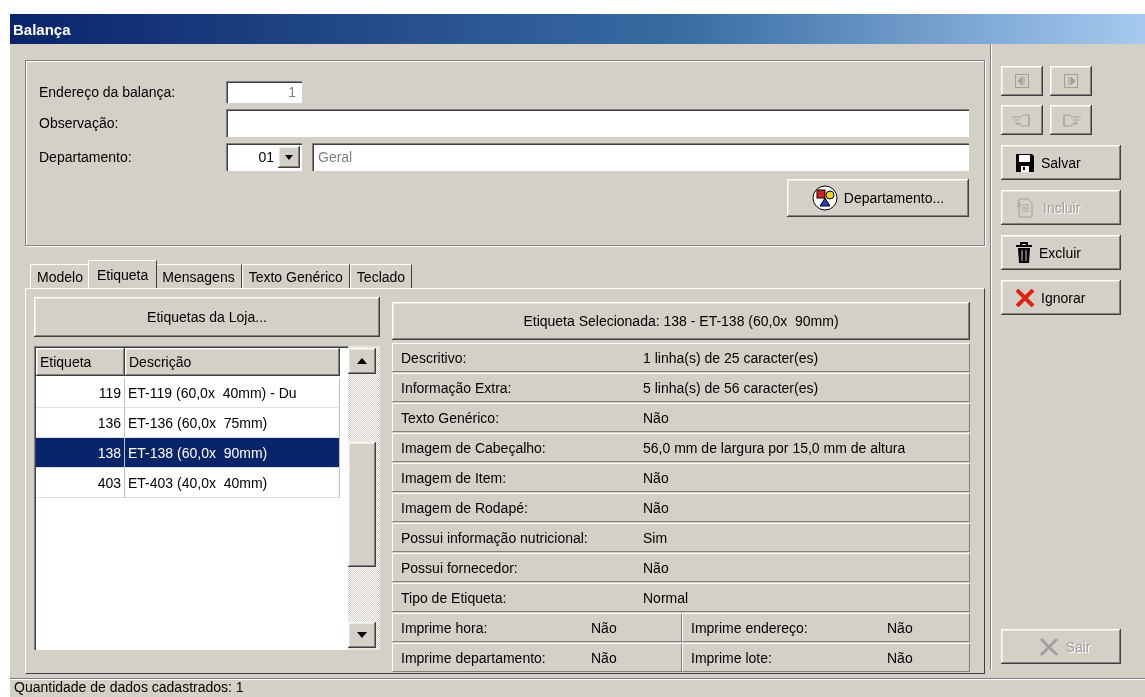 The image size is (1145, 697). What do you see at coordinates (451, 417) in the screenshot?
I see `detail-label: Texto Genérico:` at bounding box center [451, 417].